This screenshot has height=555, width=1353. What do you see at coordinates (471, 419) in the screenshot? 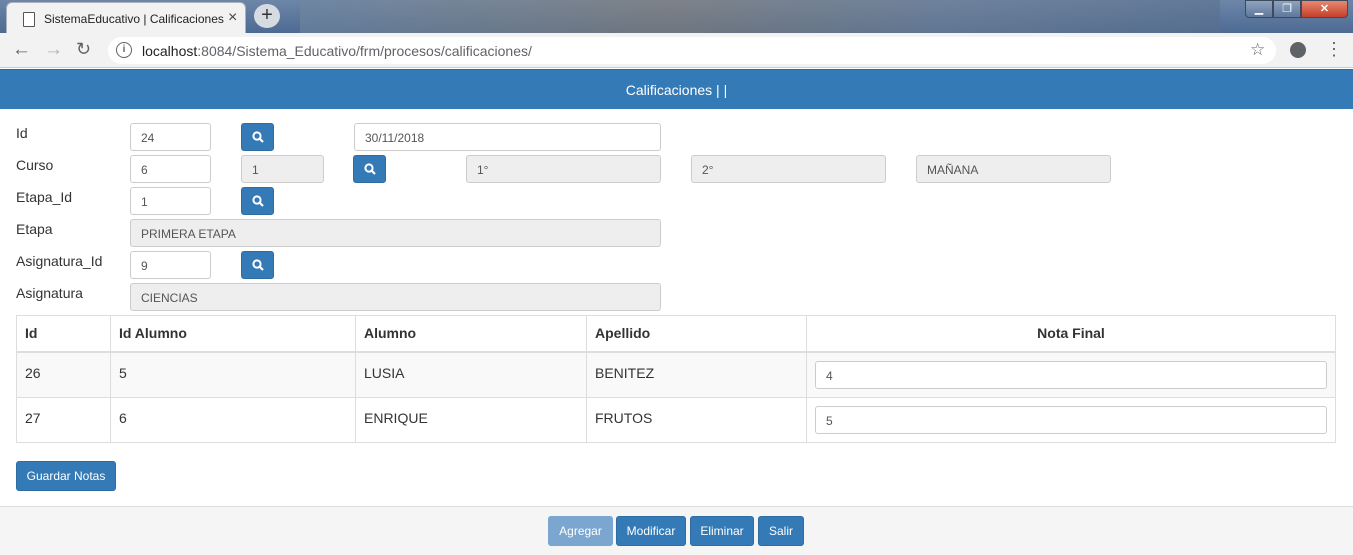
I see `cell-alumno: ENRIQUE` at bounding box center [471, 419].